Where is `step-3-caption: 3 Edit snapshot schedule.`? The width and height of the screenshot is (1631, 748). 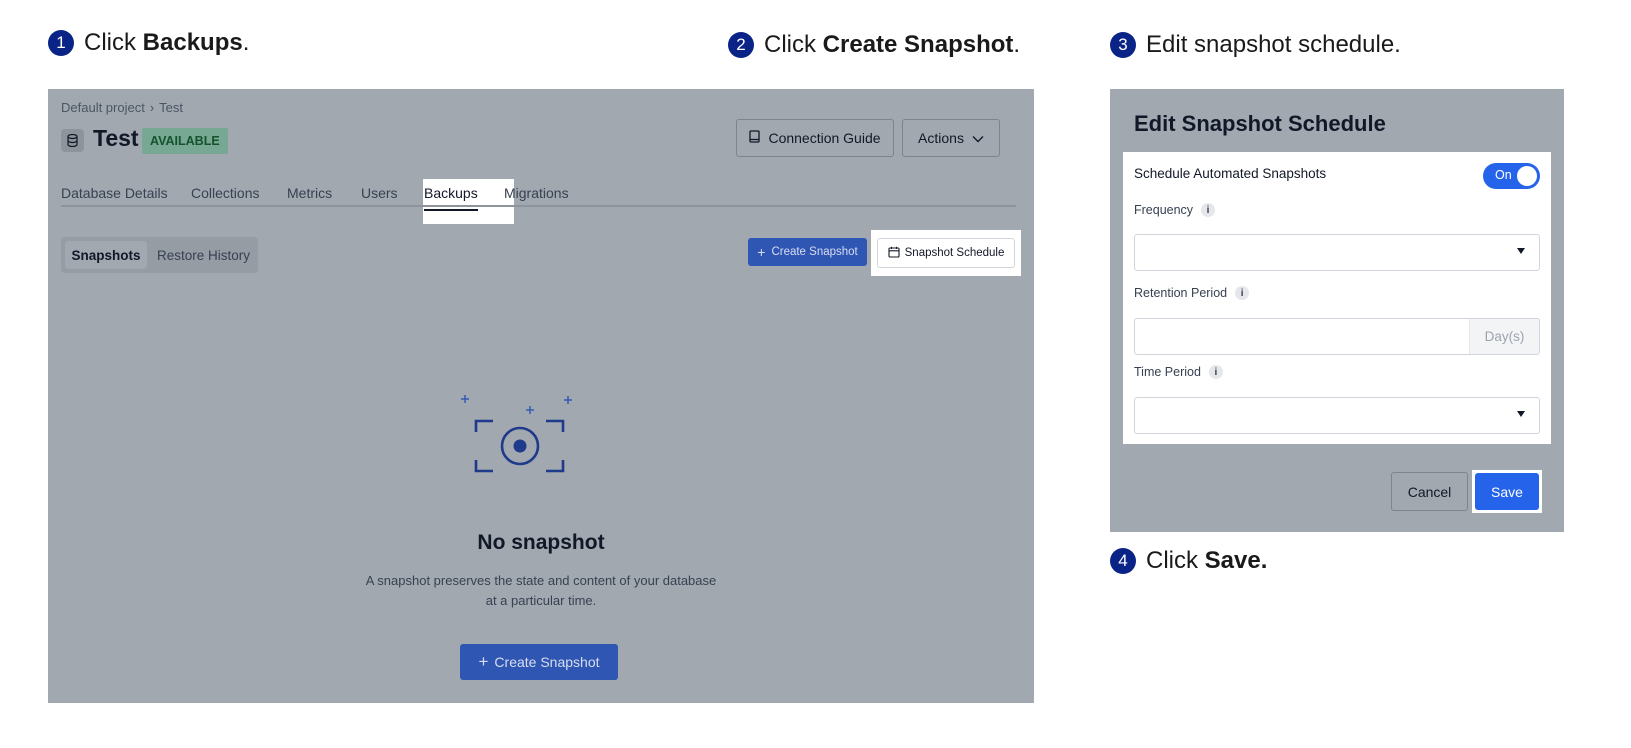 step-3-caption: 3 Edit snapshot schedule. is located at coordinates (1255, 45).